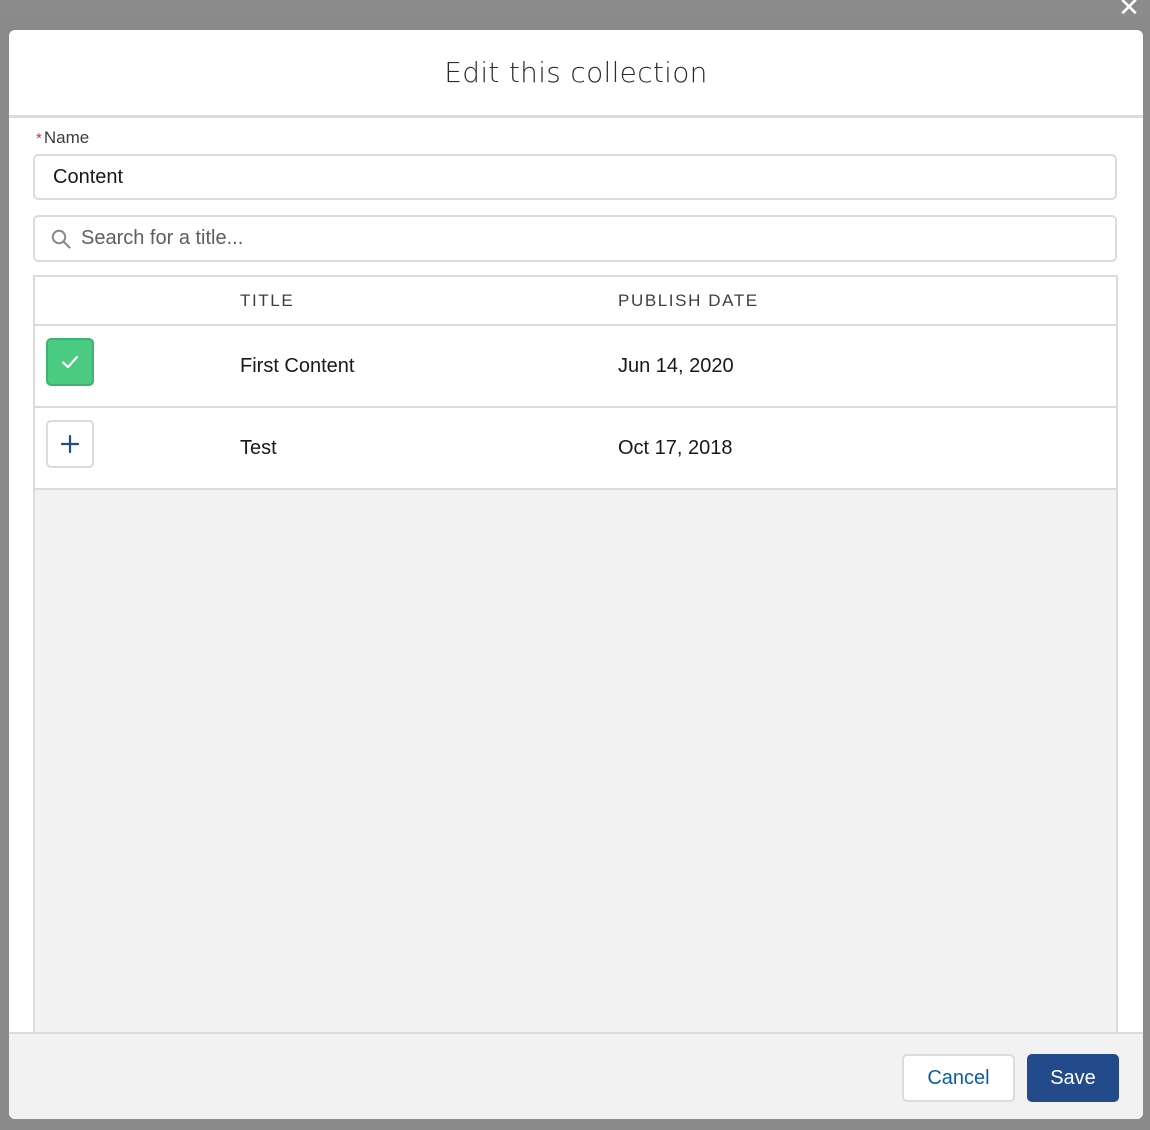 The height and width of the screenshot is (1130, 1150). I want to click on backdrop, so click(575, 8).